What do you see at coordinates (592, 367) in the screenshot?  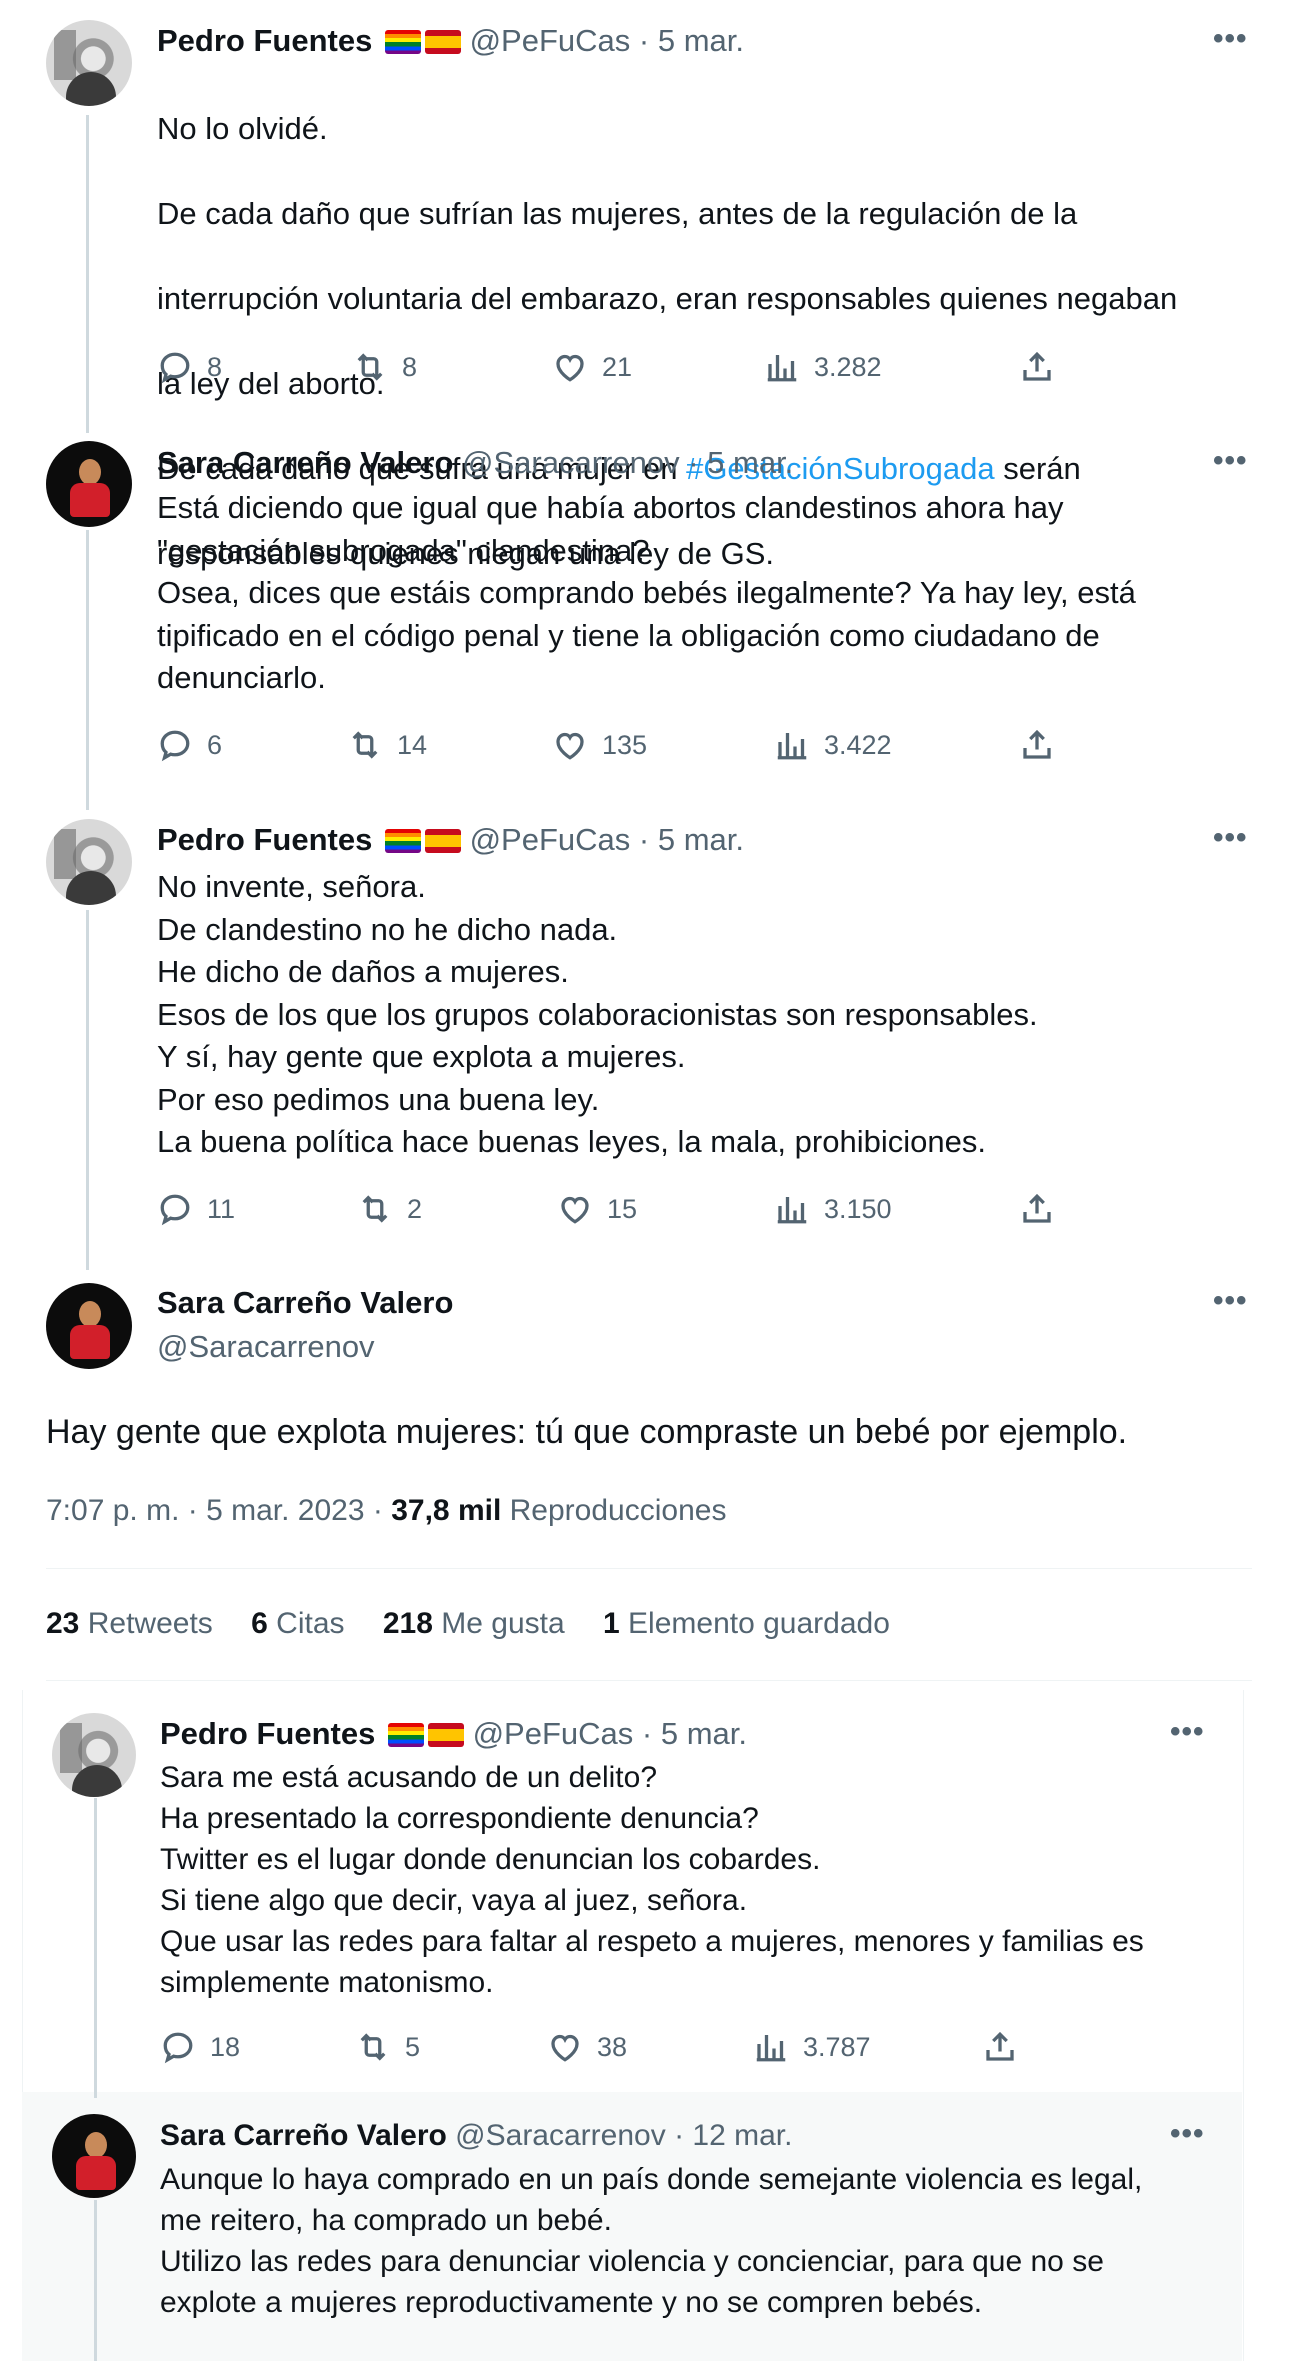 I see `like-button: 21` at bounding box center [592, 367].